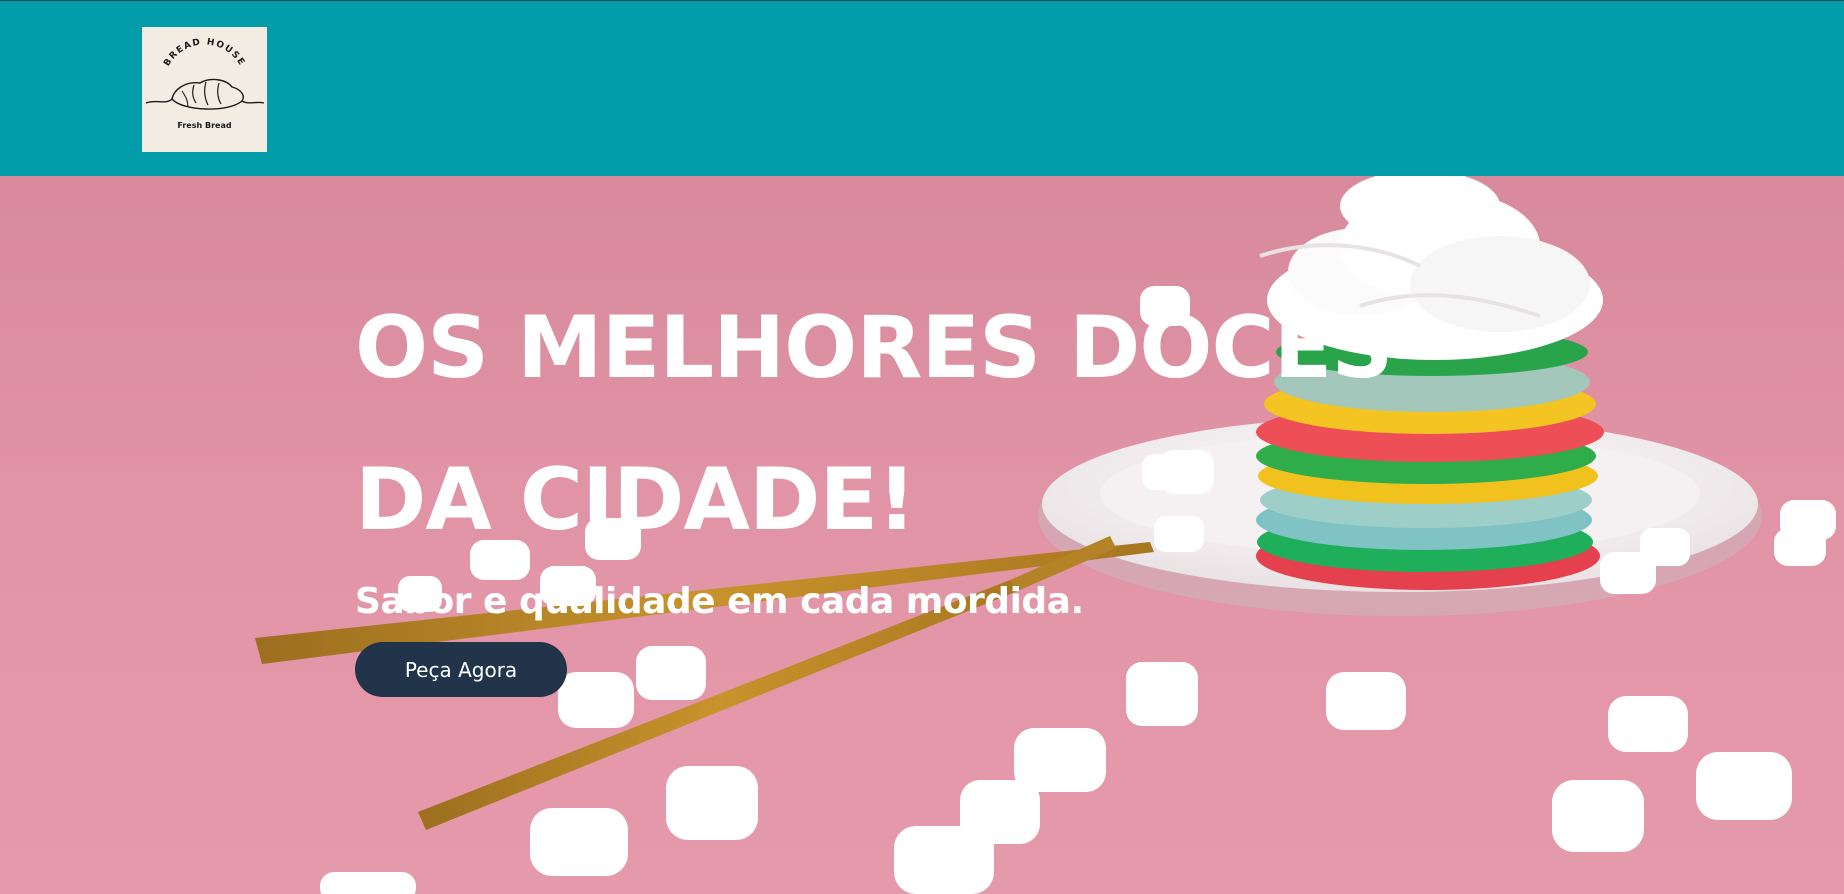  Describe the element at coordinates (461, 669) in the screenshot. I see `order-now-button: Peça Agora` at that location.